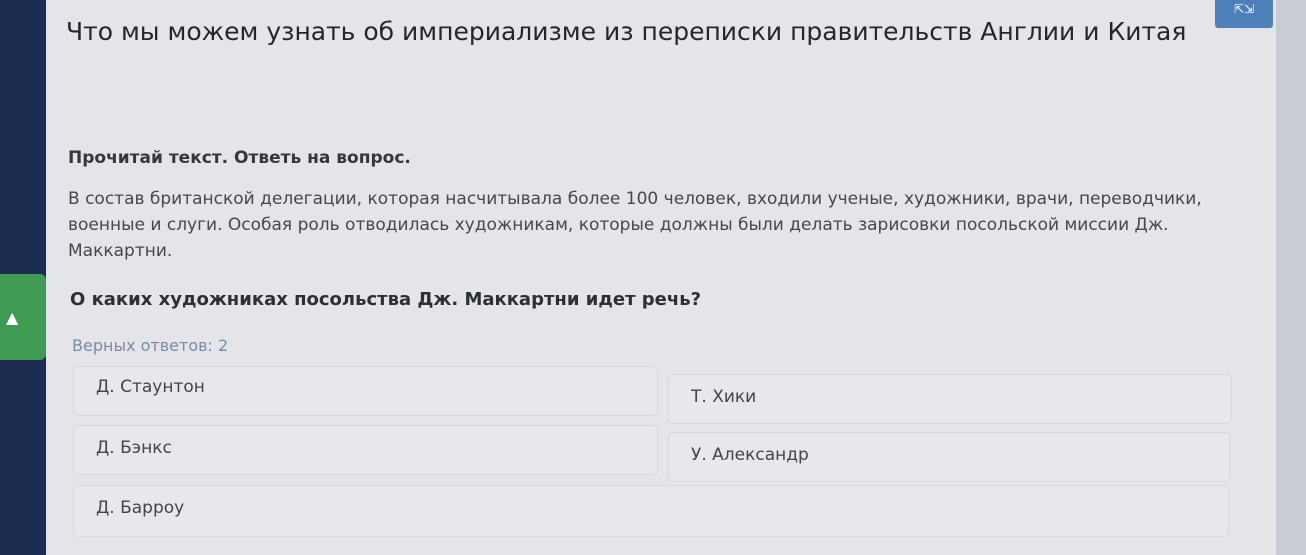 This screenshot has width=1306, height=555. Describe the element at coordinates (140, 508) in the screenshot. I see `option-label: Д. Барроу` at that location.